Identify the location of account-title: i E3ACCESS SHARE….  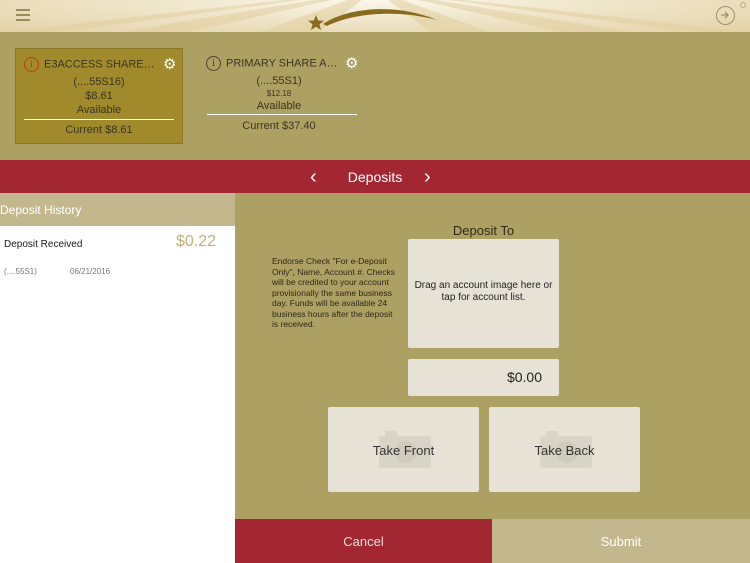
(100, 65).